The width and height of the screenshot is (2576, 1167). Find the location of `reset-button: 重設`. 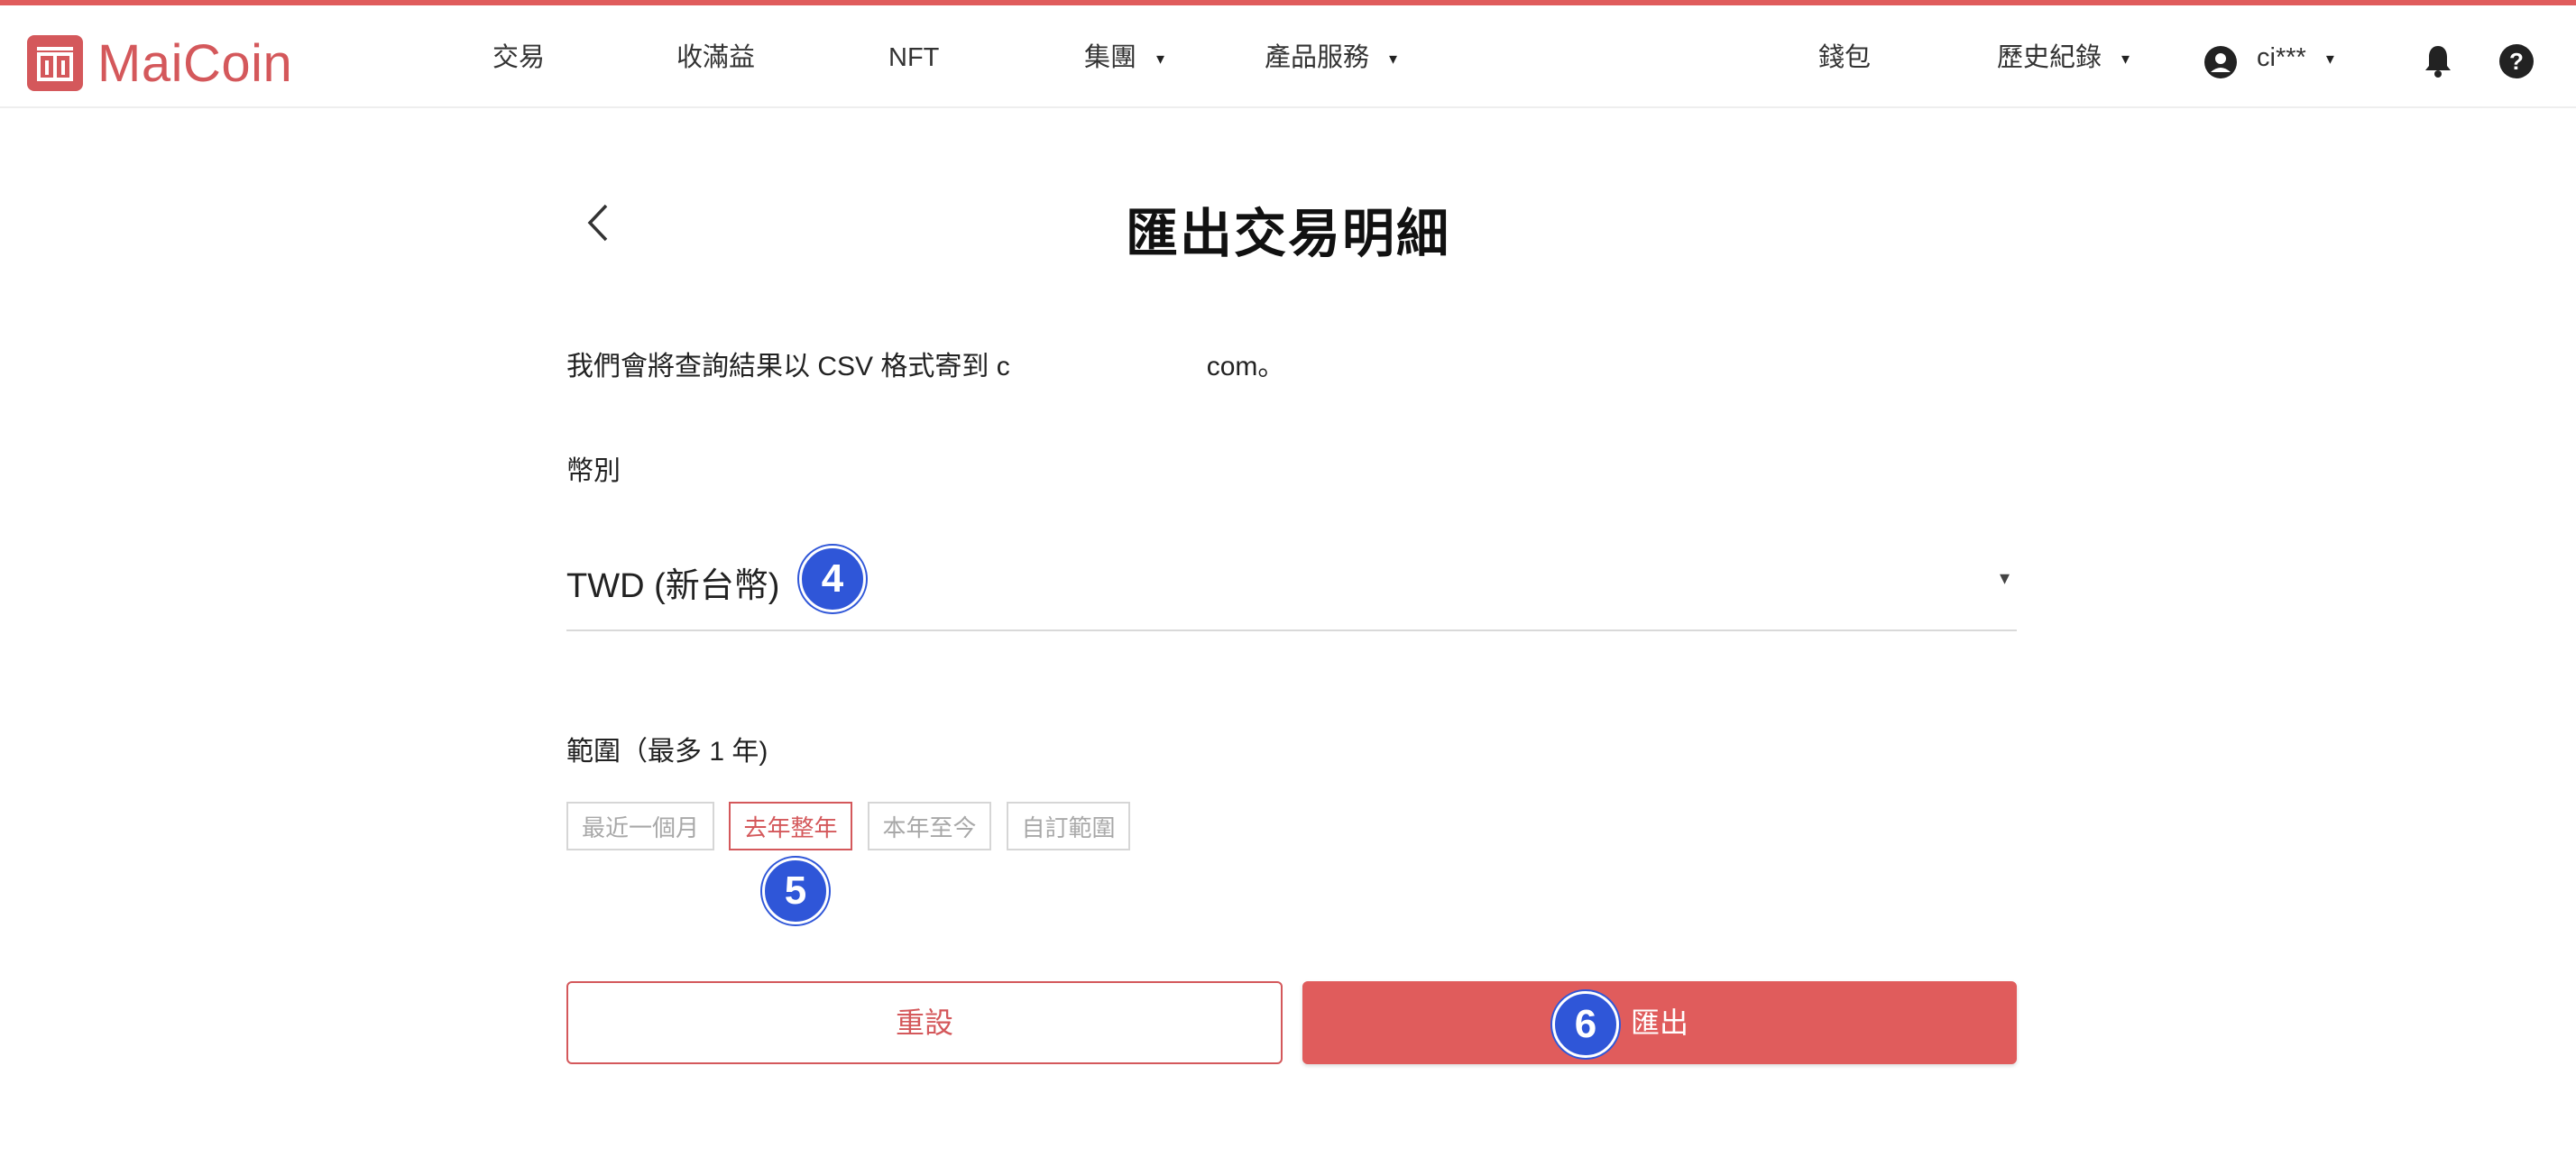

reset-button: 重設 is located at coordinates (925, 1022).